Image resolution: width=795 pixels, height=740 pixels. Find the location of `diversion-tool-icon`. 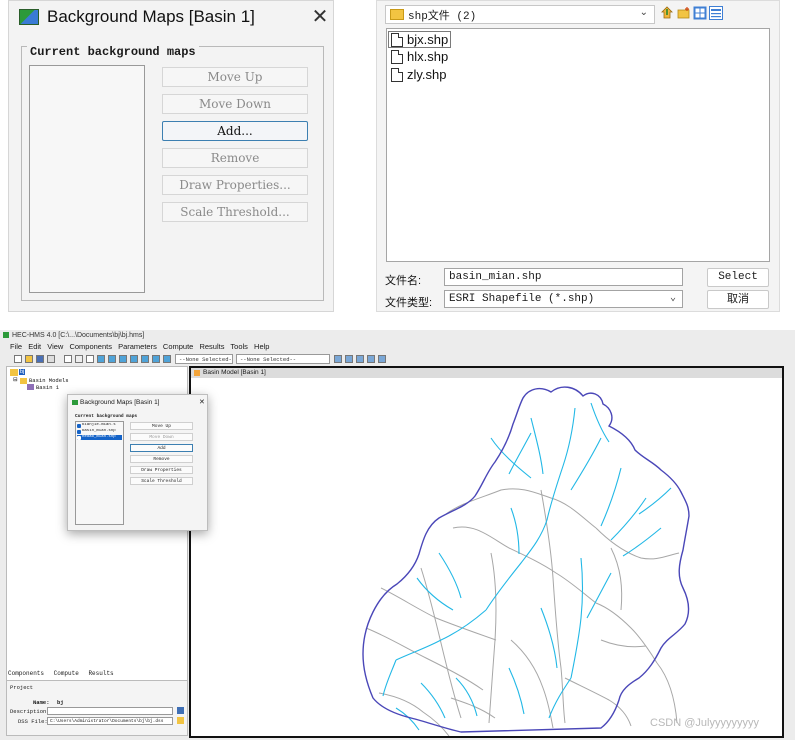

diversion-tool-icon is located at coordinates (145, 359).